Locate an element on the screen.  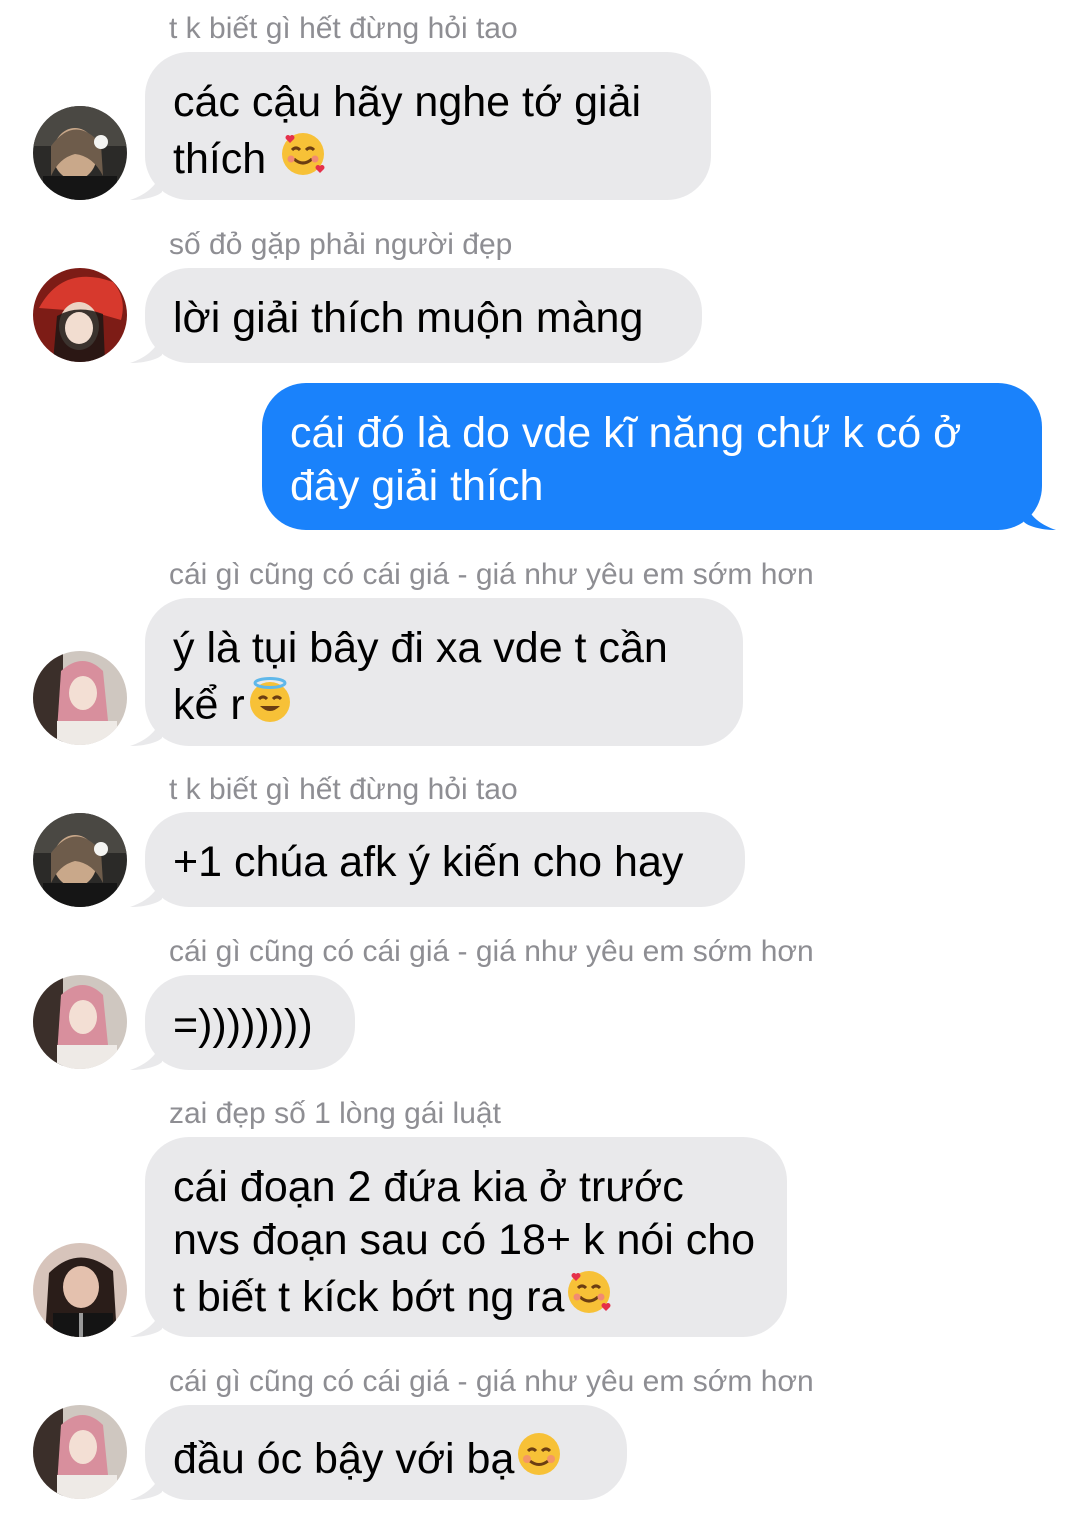
message-bubble-incoming: lời giải thích muộn màng is located at coordinates (423, 315).